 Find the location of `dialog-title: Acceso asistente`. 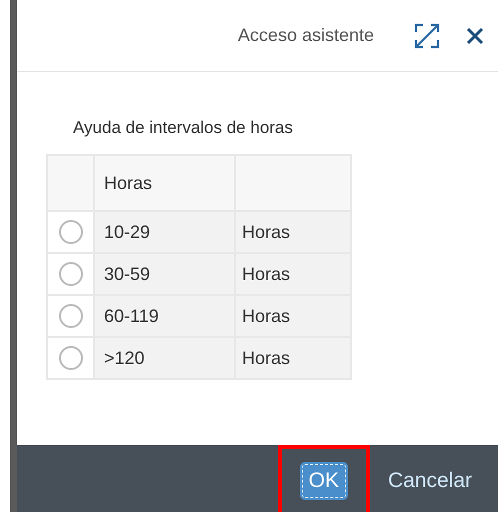

dialog-title: Acceso asistente is located at coordinates (306, 35).